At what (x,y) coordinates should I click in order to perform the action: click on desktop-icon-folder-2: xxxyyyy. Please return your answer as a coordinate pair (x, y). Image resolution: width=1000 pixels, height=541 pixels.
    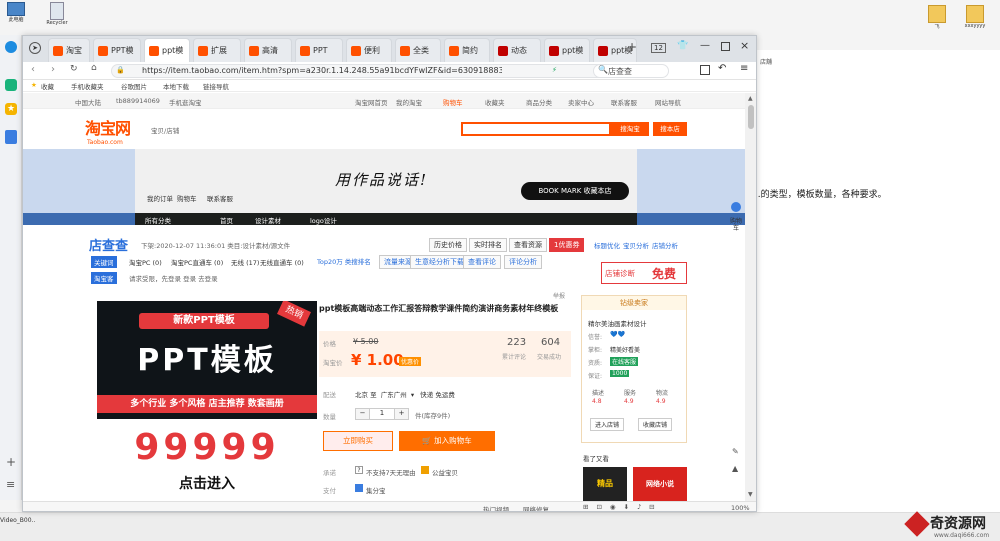
    Looking at the image, I should click on (975, 17).